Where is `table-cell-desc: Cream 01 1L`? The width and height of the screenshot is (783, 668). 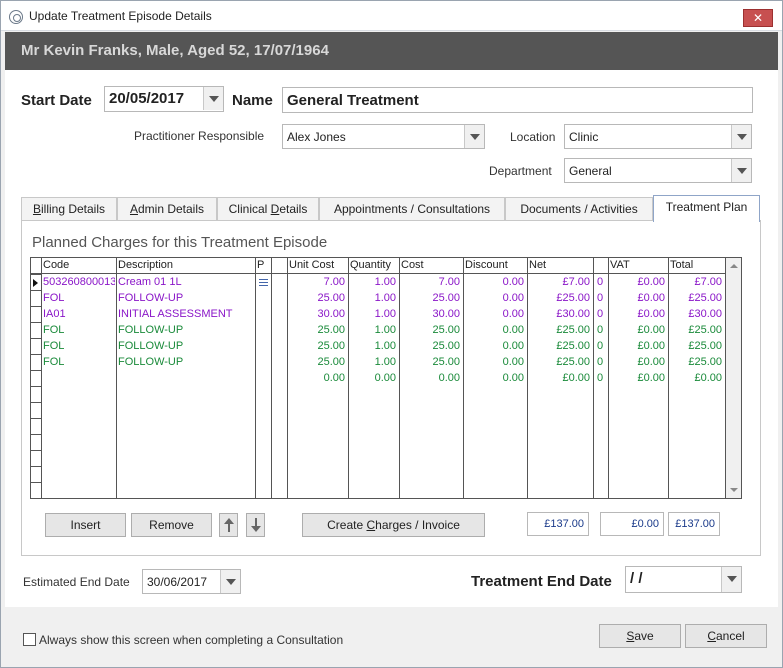 table-cell-desc: Cream 01 1L is located at coordinates (186, 282).